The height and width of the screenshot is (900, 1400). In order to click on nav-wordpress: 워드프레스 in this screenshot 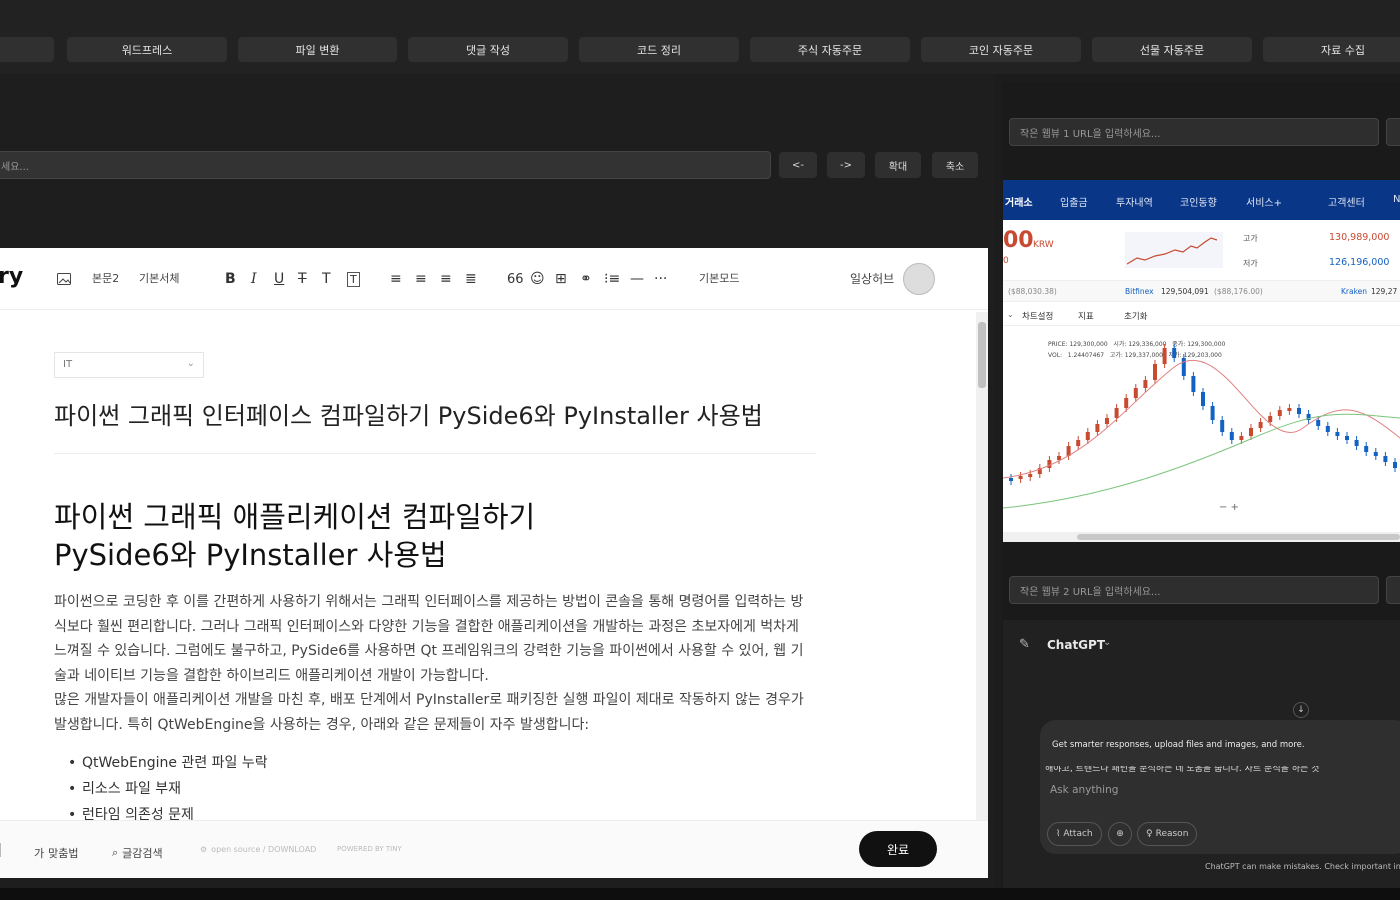, I will do `click(147, 49)`.